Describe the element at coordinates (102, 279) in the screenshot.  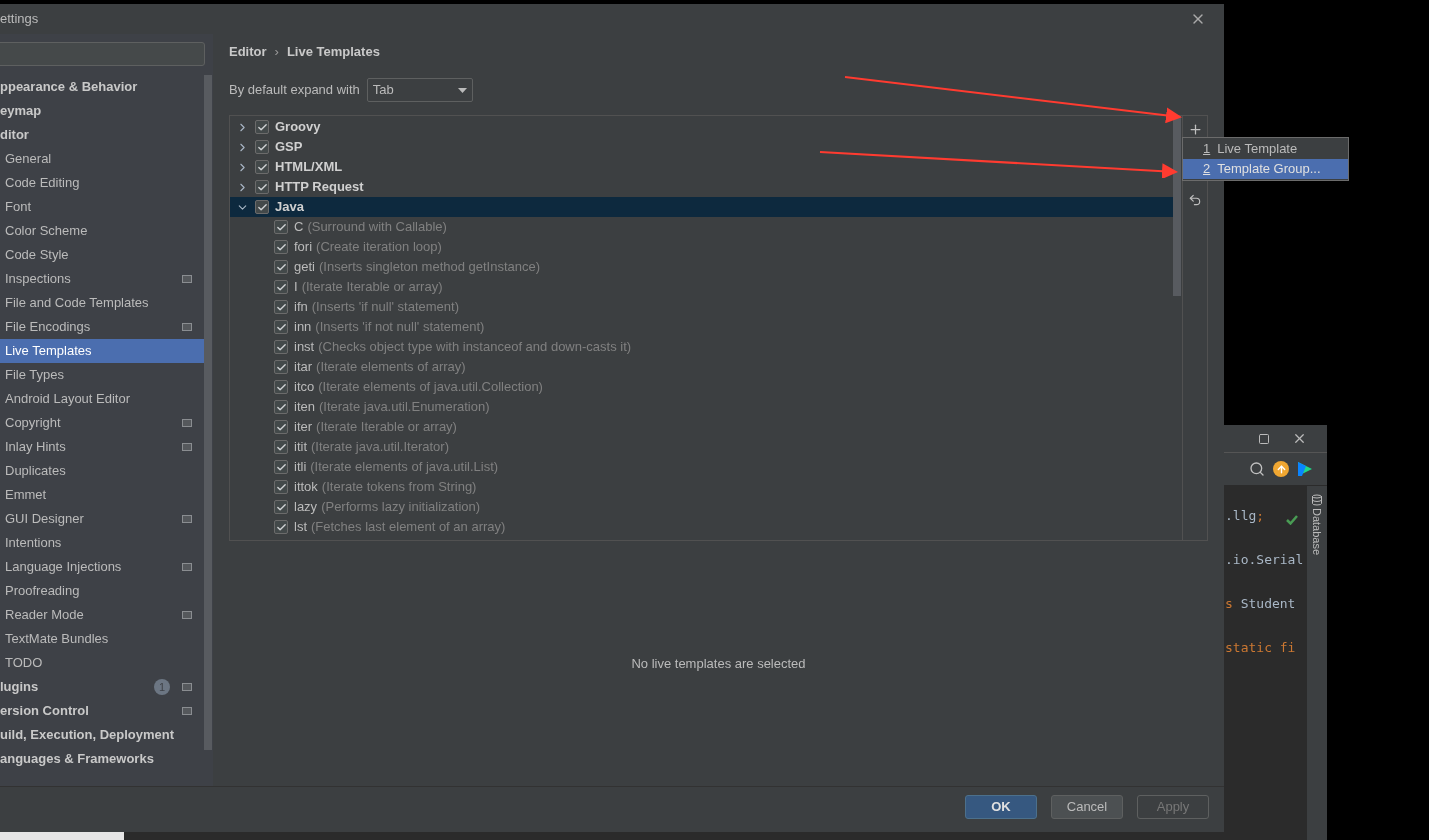
I see `sidebar-item: Inspections` at that location.